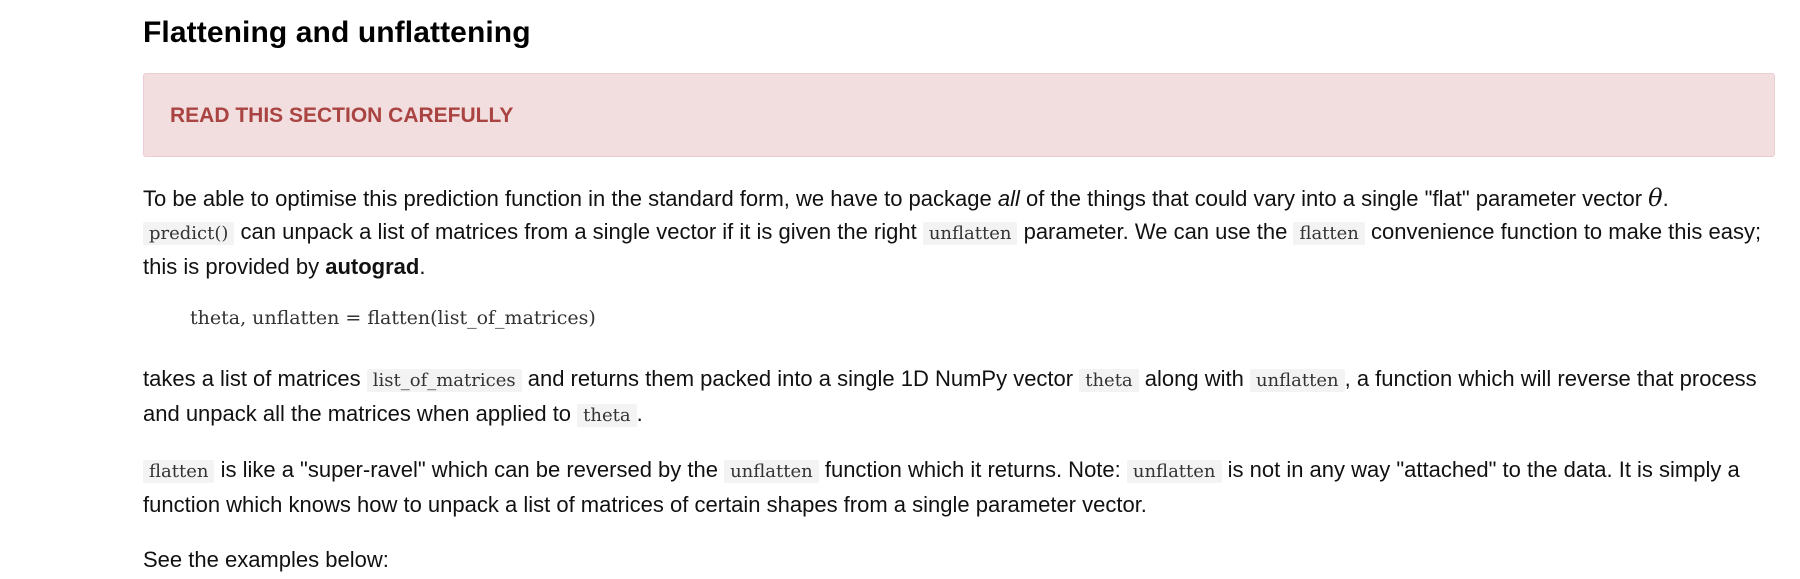 The image size is (1800, 579). Describe the element at coordinates (342, 115) in the screenshot. I see `alert-text: READ THIS SECTION CAREFULLY` at that location.